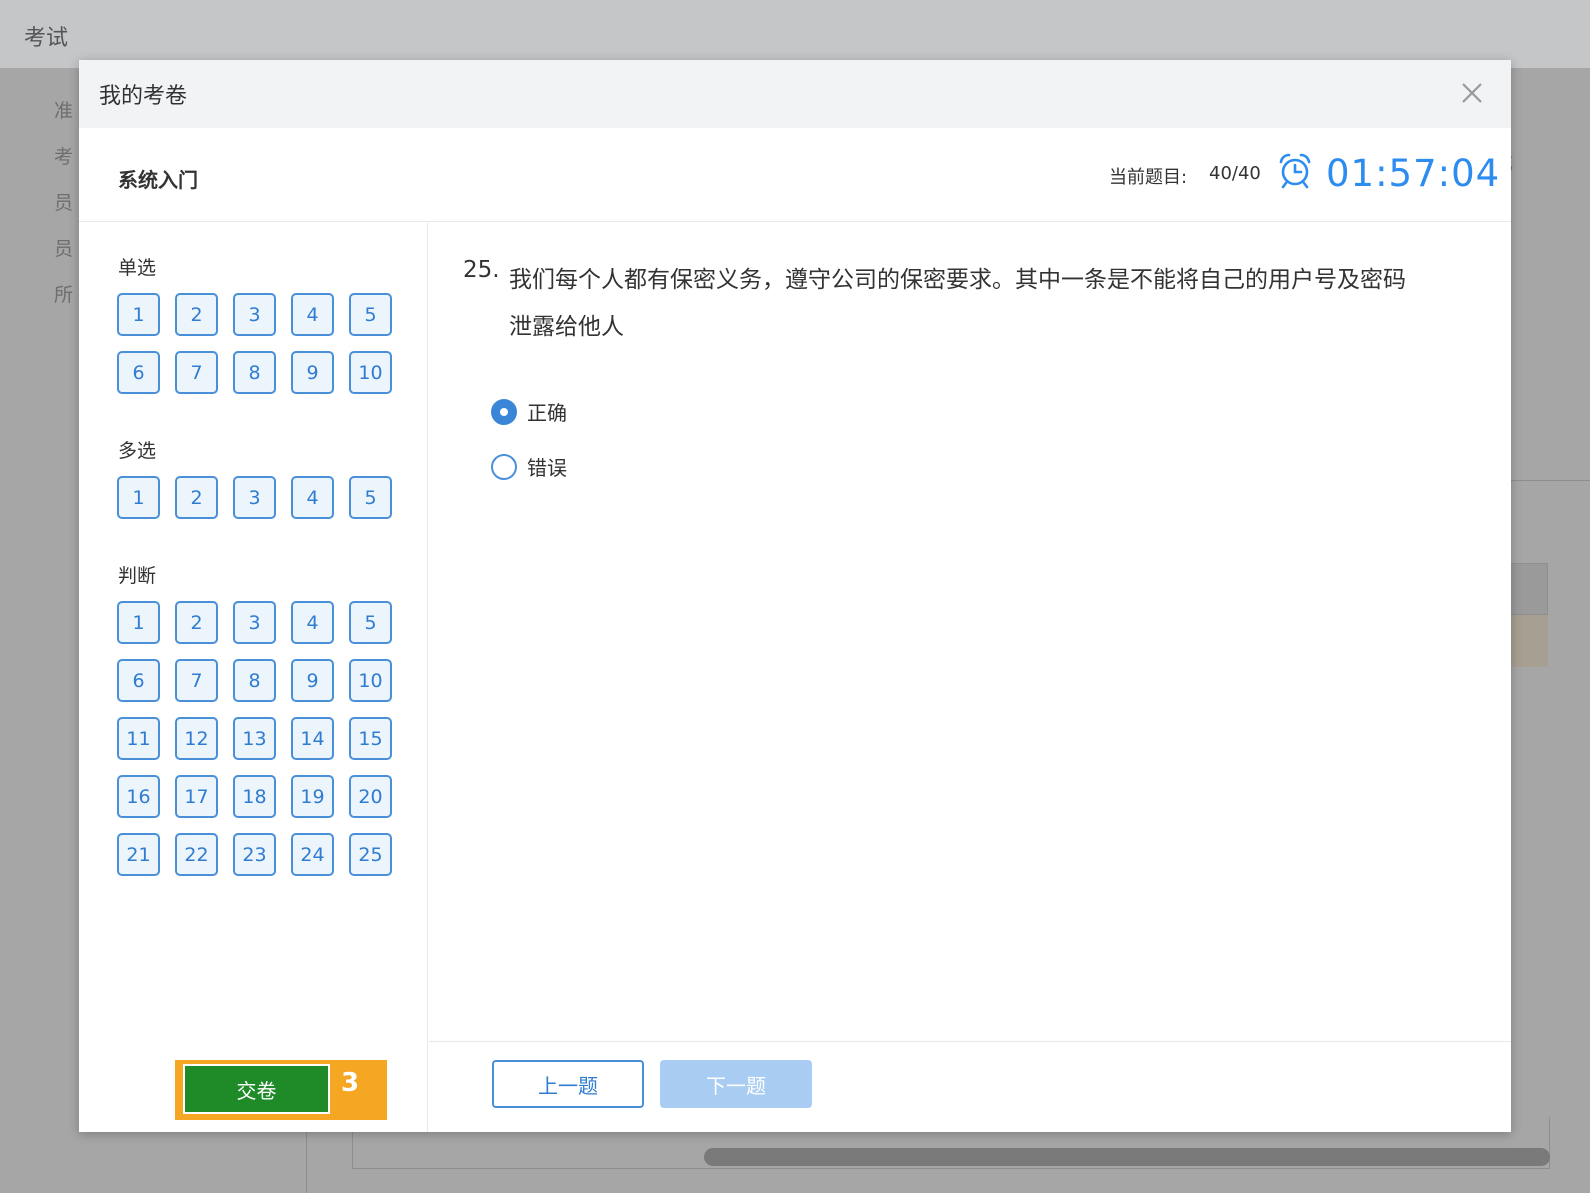 This screenshot has height=1193, width=1590. Describe the element at coordinates (254, 738) in the screenshot. I see `question-number-button: 13` at that location.